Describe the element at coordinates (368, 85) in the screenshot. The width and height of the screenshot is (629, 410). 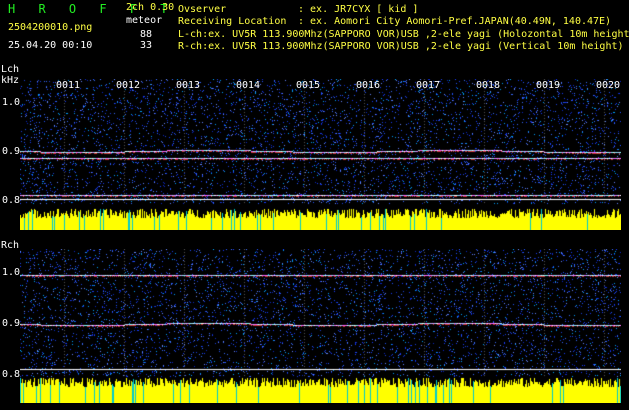
I see `time-tick-0016: 0016` at that location.